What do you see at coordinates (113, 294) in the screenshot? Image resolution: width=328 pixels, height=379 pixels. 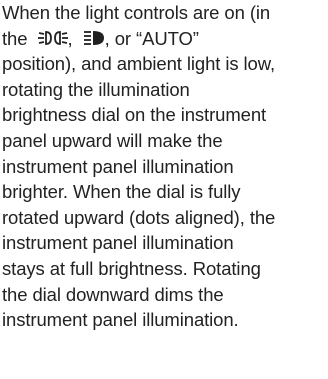 I see `paragraph-line-11: the dial downward dims the` at bounding box center [113, 294].